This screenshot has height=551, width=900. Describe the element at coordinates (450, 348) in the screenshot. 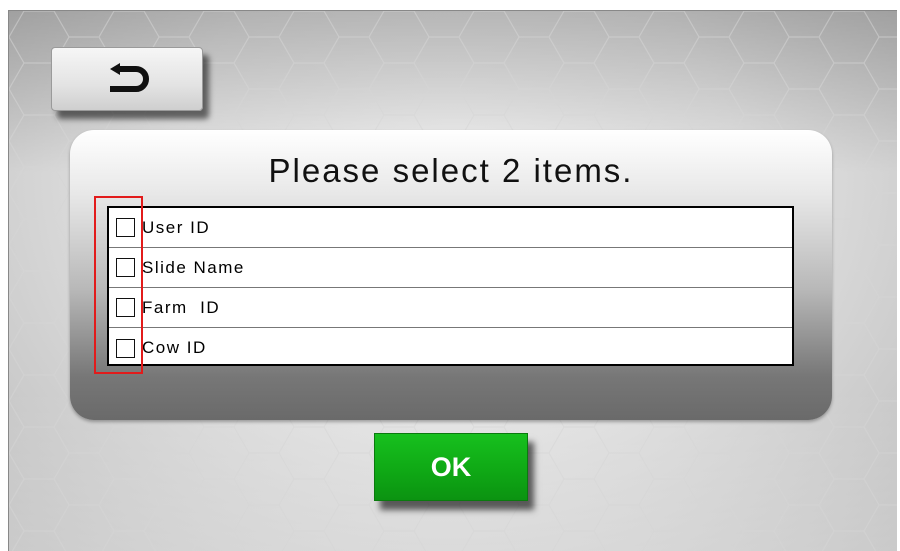

I see `list-item-cow-id: Cow ID` at that location.